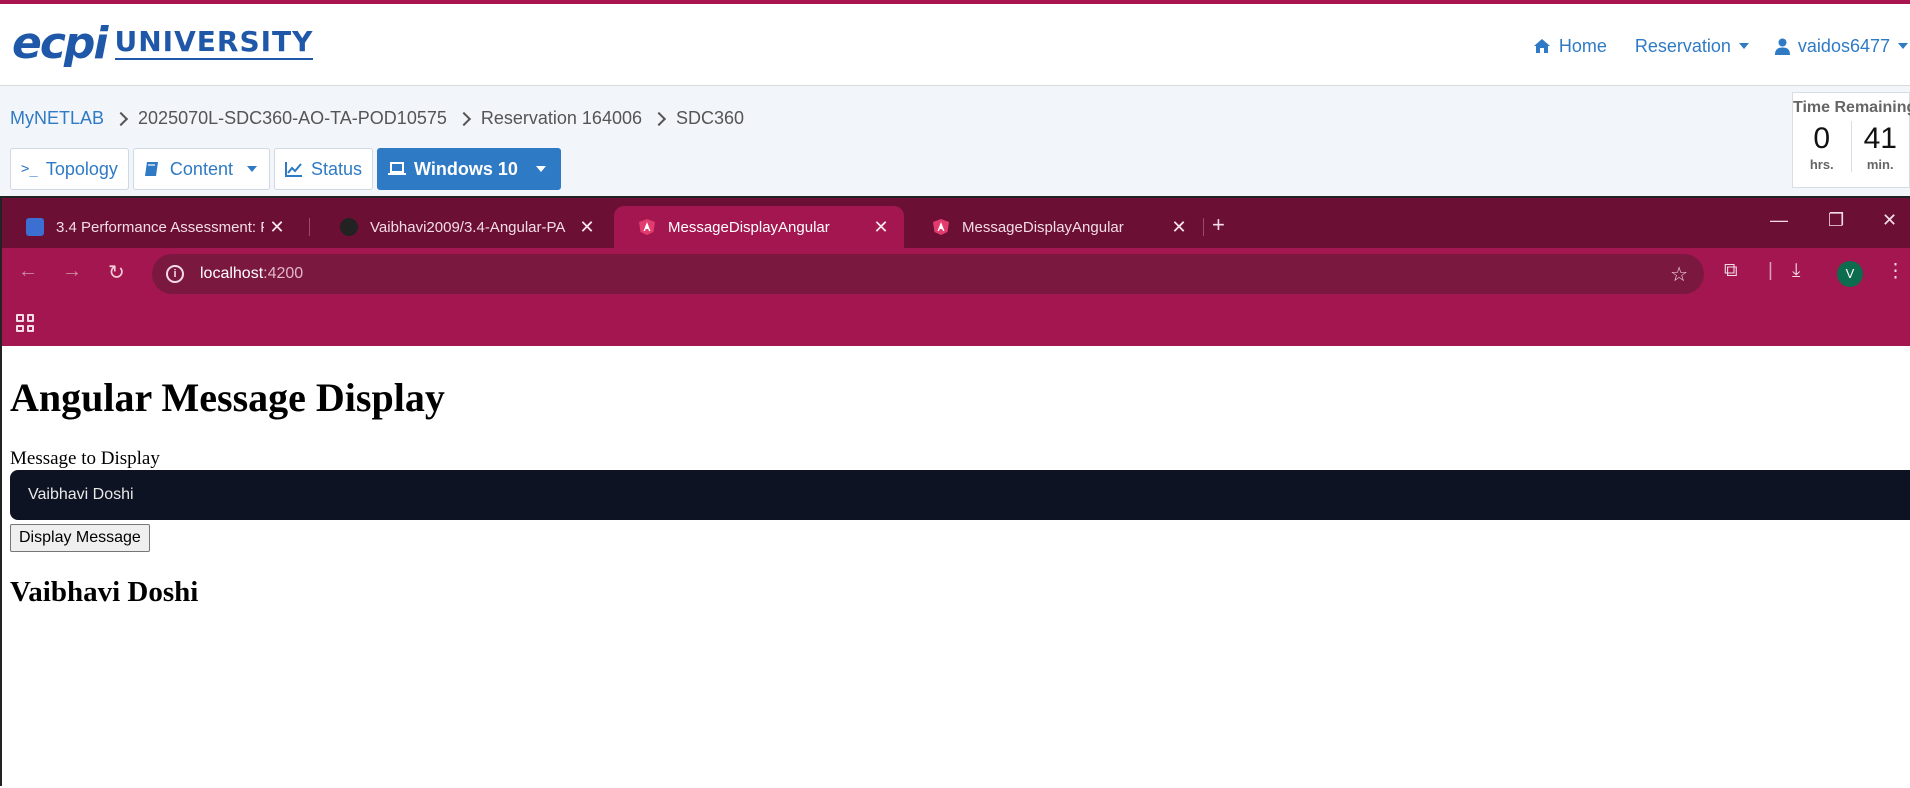 This screenshot has height=788, width=1910. I want to click on more-menu-icon: ⋮, so click(1895, 271).